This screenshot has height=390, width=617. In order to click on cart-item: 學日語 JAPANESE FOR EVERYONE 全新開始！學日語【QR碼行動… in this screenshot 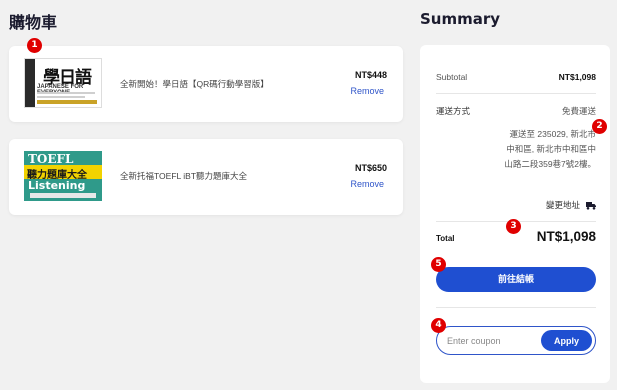, I will do `click(206, 84)`.